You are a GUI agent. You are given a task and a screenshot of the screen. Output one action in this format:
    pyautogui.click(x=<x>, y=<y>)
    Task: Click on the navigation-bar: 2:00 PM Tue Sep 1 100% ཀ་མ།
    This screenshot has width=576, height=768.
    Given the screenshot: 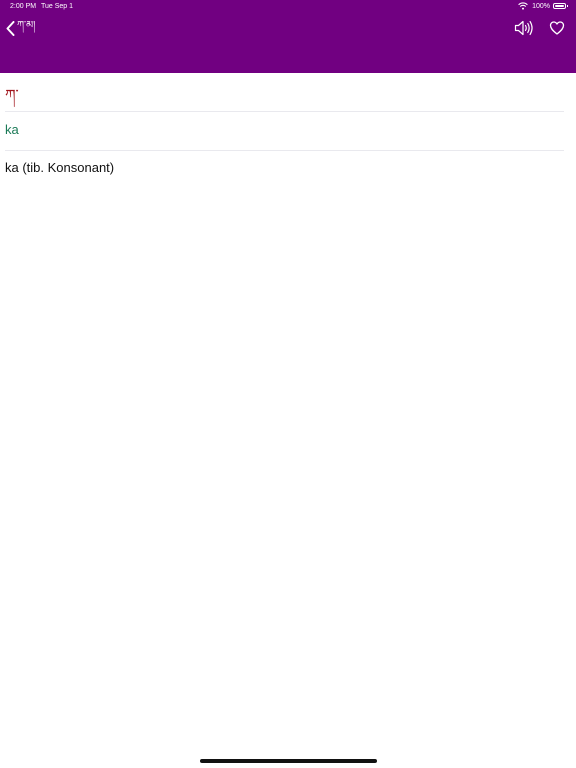 What is the action you would take?
    pyautogui.click(x=288, y=36)
    